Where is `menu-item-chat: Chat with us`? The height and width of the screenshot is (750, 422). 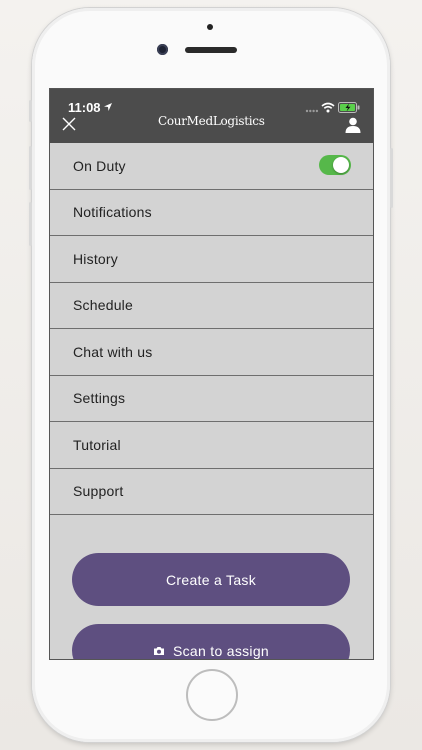
menu-item-chat: Chat with us is located at coordinates (211, 352).